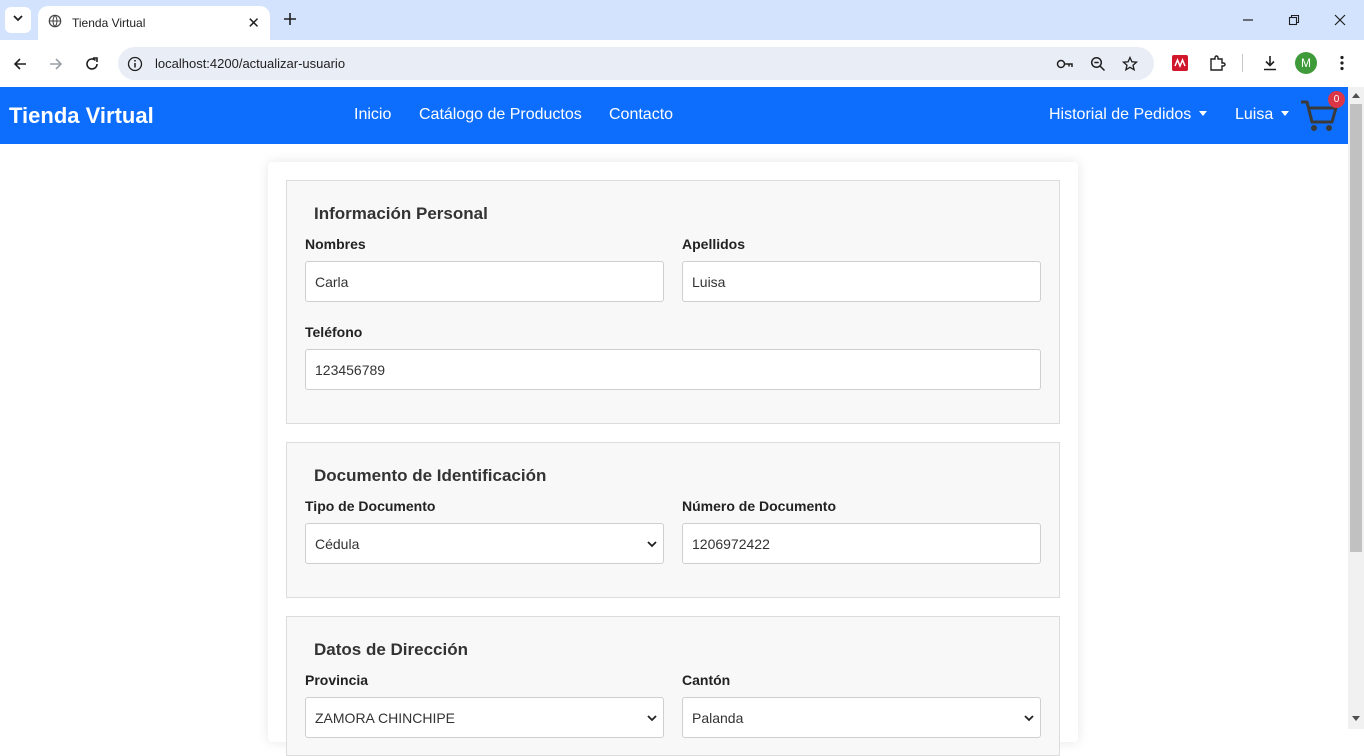  I want to click on scroll-up-arrow, so click(1356, 95).